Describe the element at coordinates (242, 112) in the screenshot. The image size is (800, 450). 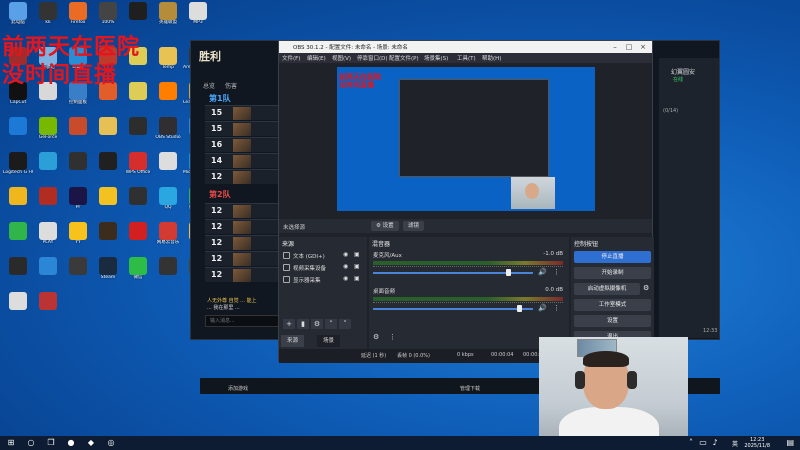
I see `team-row: 15` at that location.